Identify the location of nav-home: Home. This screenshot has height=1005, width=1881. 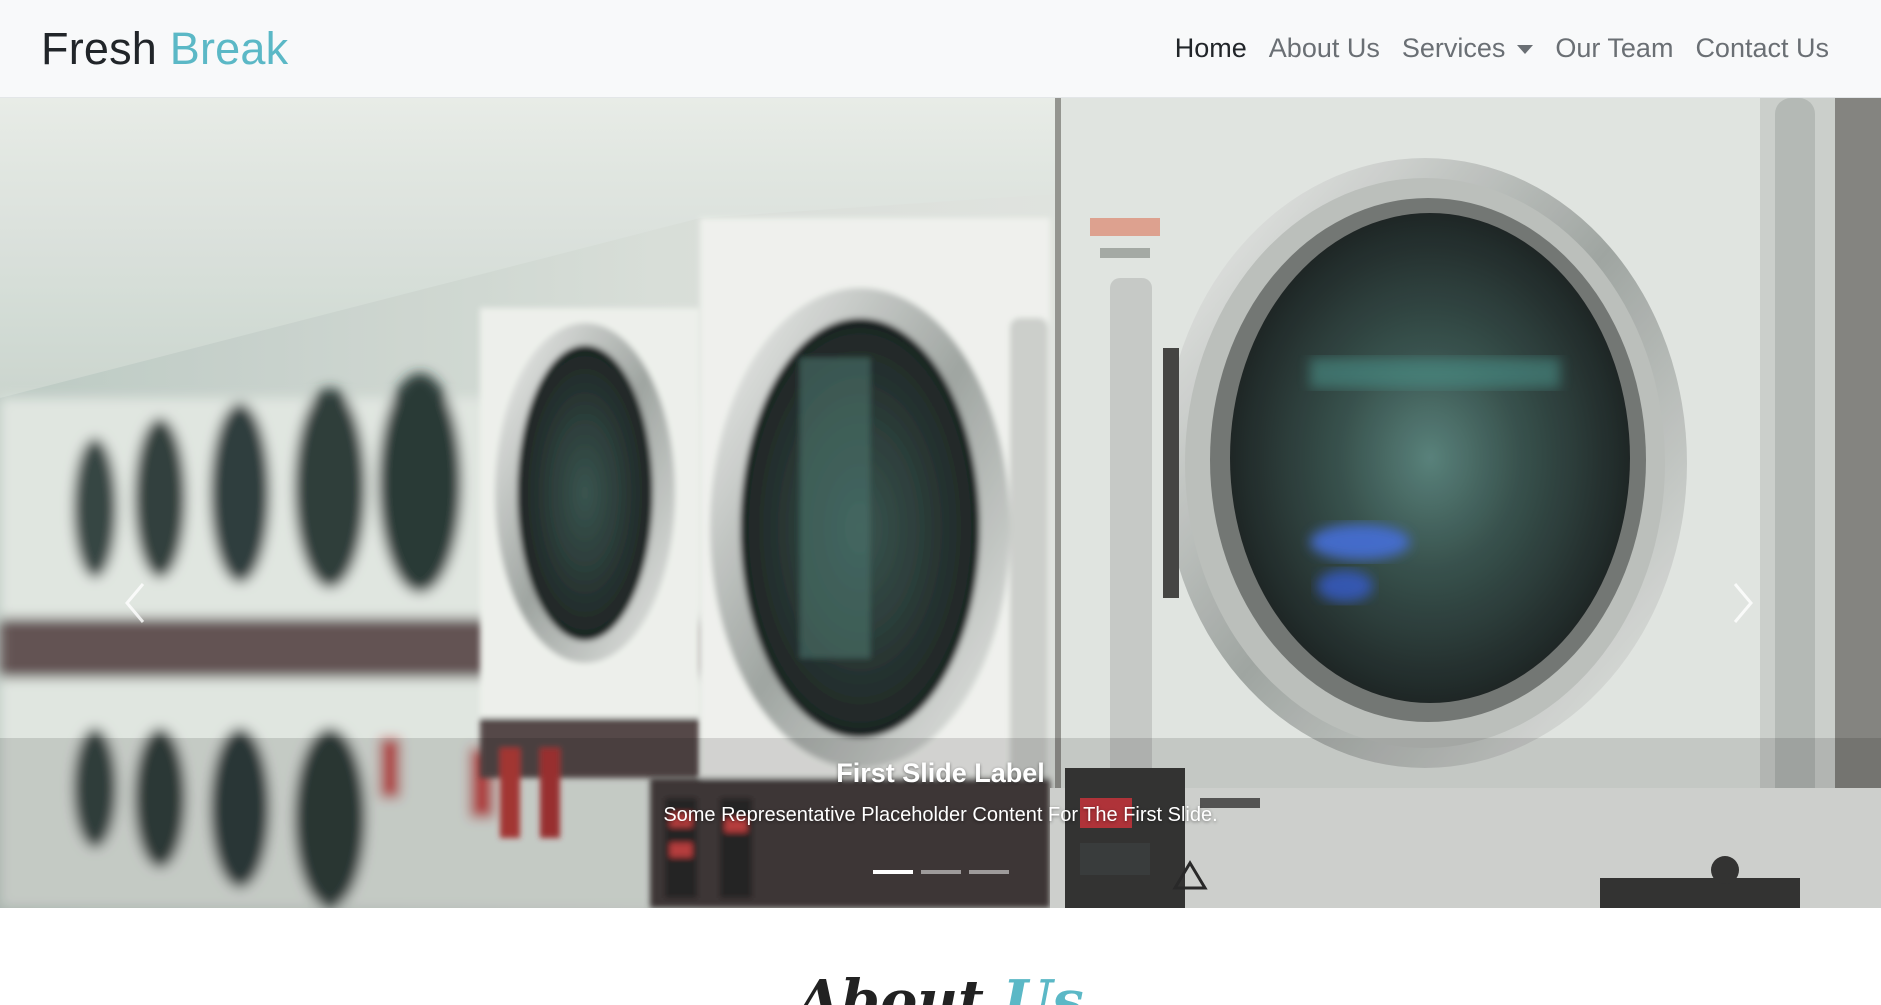
(1211, 48).